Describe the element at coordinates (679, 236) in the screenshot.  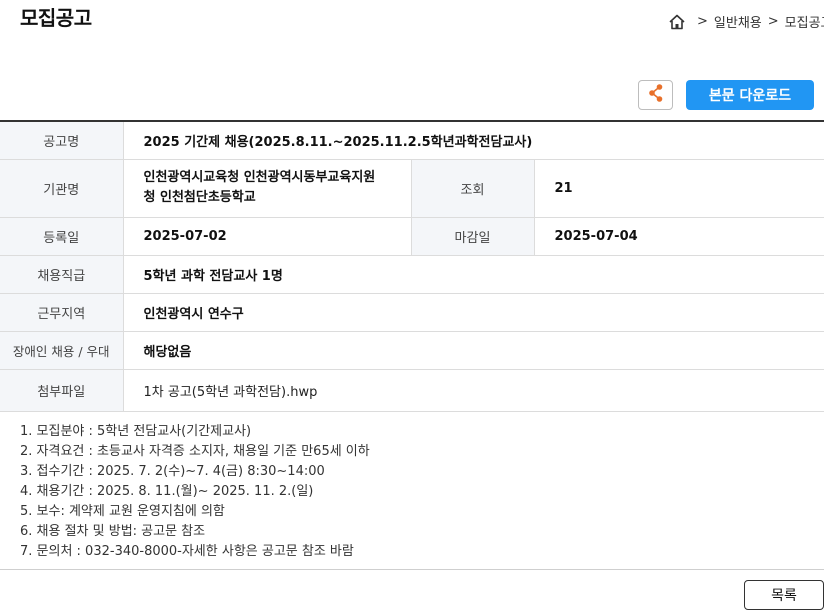
I see `deadline-value: 2025-07-04` at that location.